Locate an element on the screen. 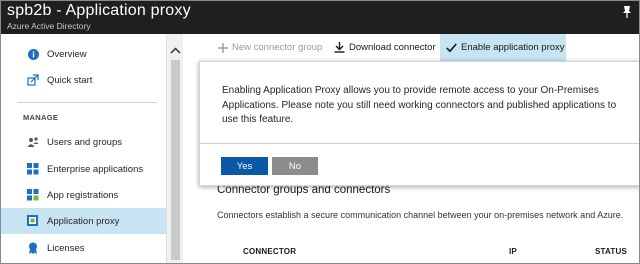  sidebar-item-overview: Overview is located at coordinates (83, 54).